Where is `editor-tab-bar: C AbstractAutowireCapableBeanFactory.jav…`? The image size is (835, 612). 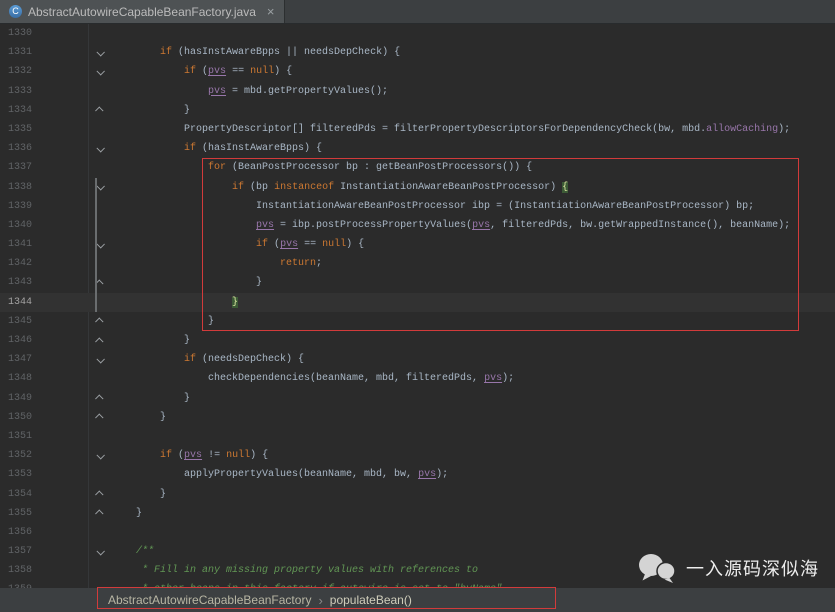
editor-tab-bar: C AbstractAutowireCapableBeanFactory.jav… is located at coordinates (417, 12).